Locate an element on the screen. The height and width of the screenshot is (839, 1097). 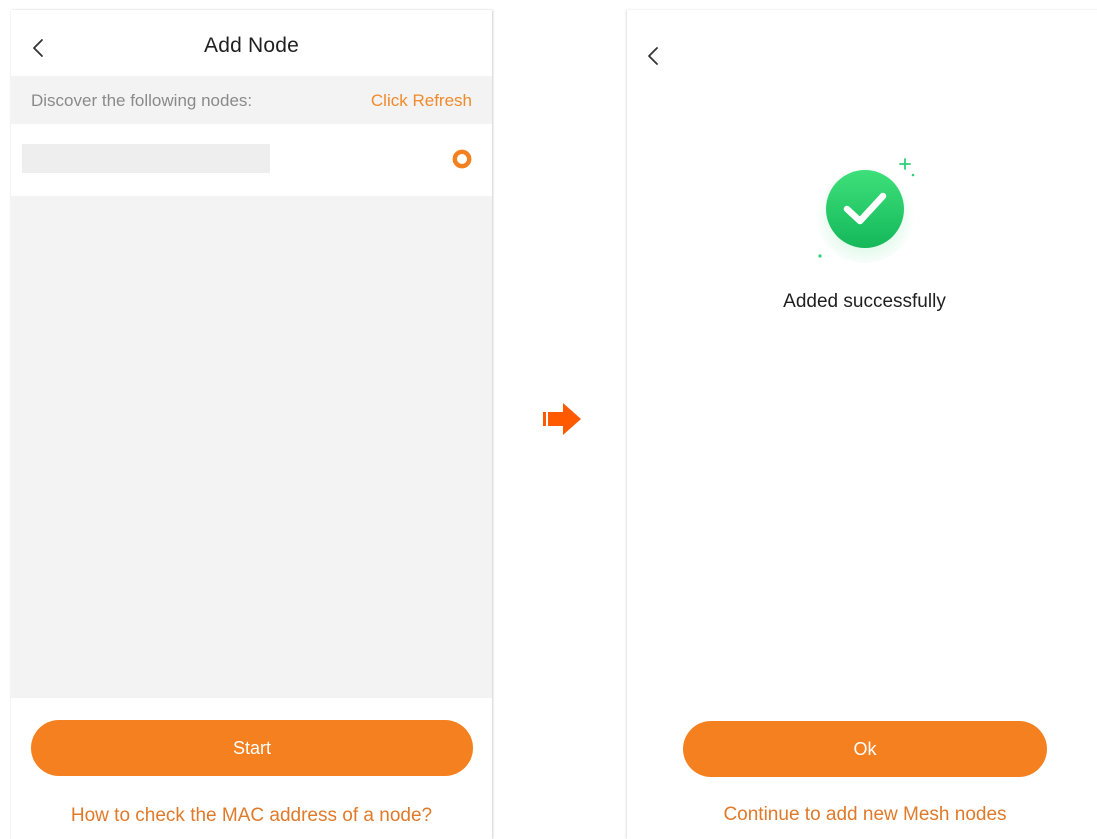
success-message: Added successfully is located at coordinates (864, 301).